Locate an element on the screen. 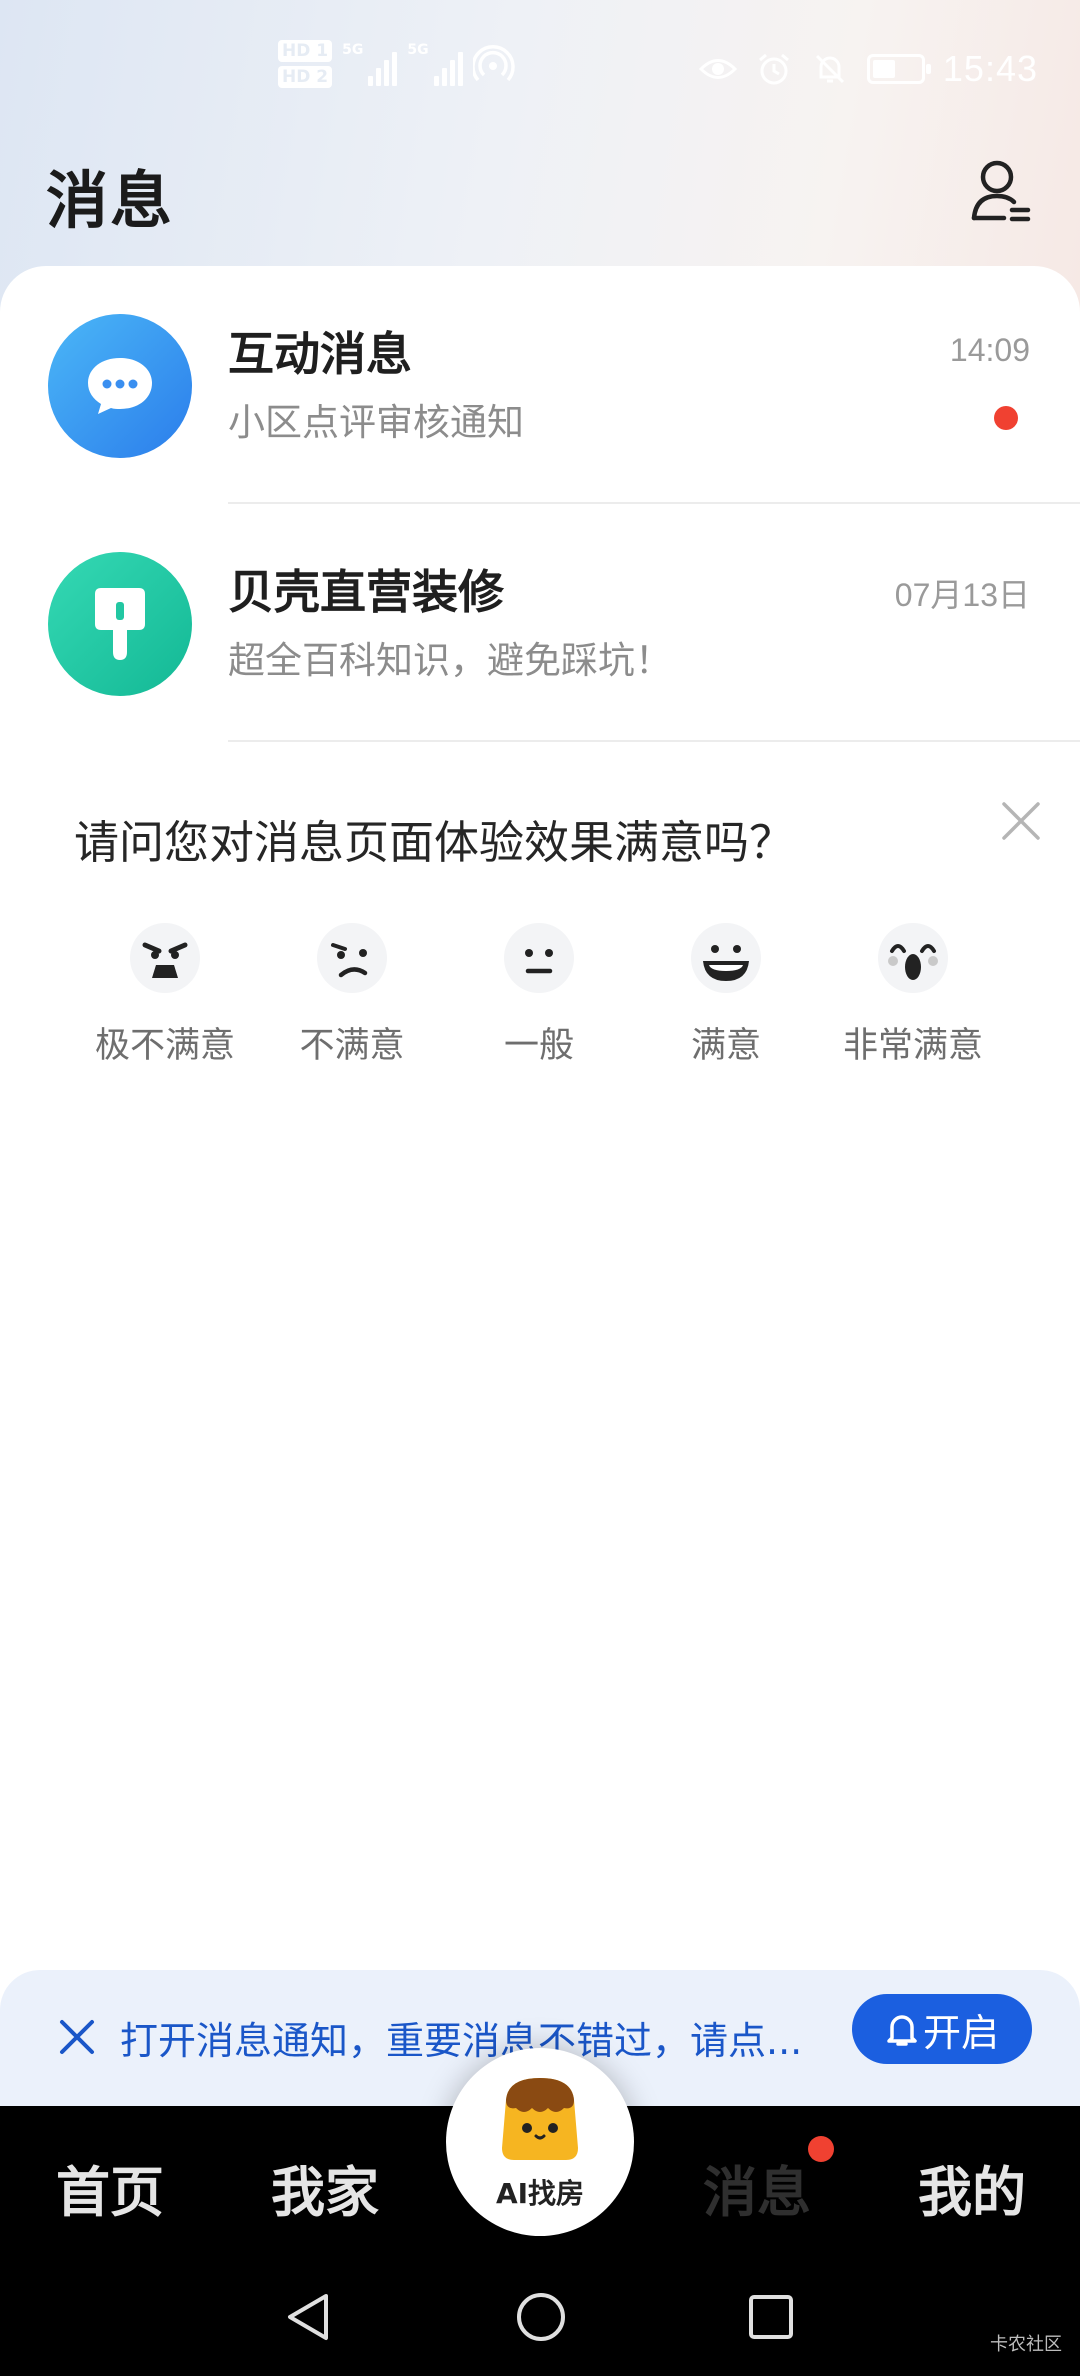 Image resolution: width=1080 pixels, height=2376 pixels. rating-label: 非常满意 is located at coordinates (912, 1046).